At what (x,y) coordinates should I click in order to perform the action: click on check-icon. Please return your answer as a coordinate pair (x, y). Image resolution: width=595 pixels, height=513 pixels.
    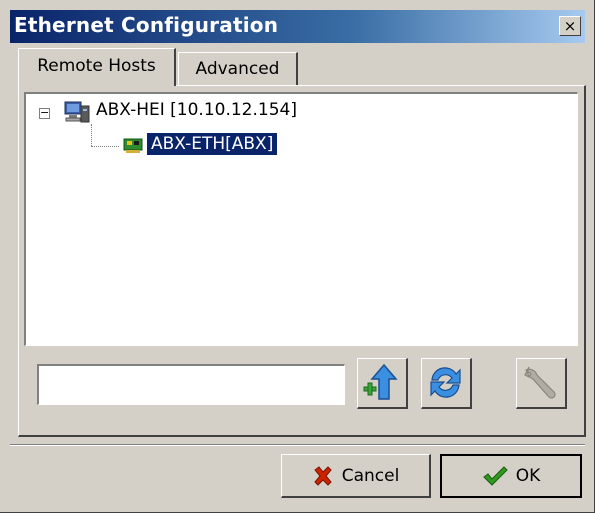
    Looking at the image, I should click on (495, 476).